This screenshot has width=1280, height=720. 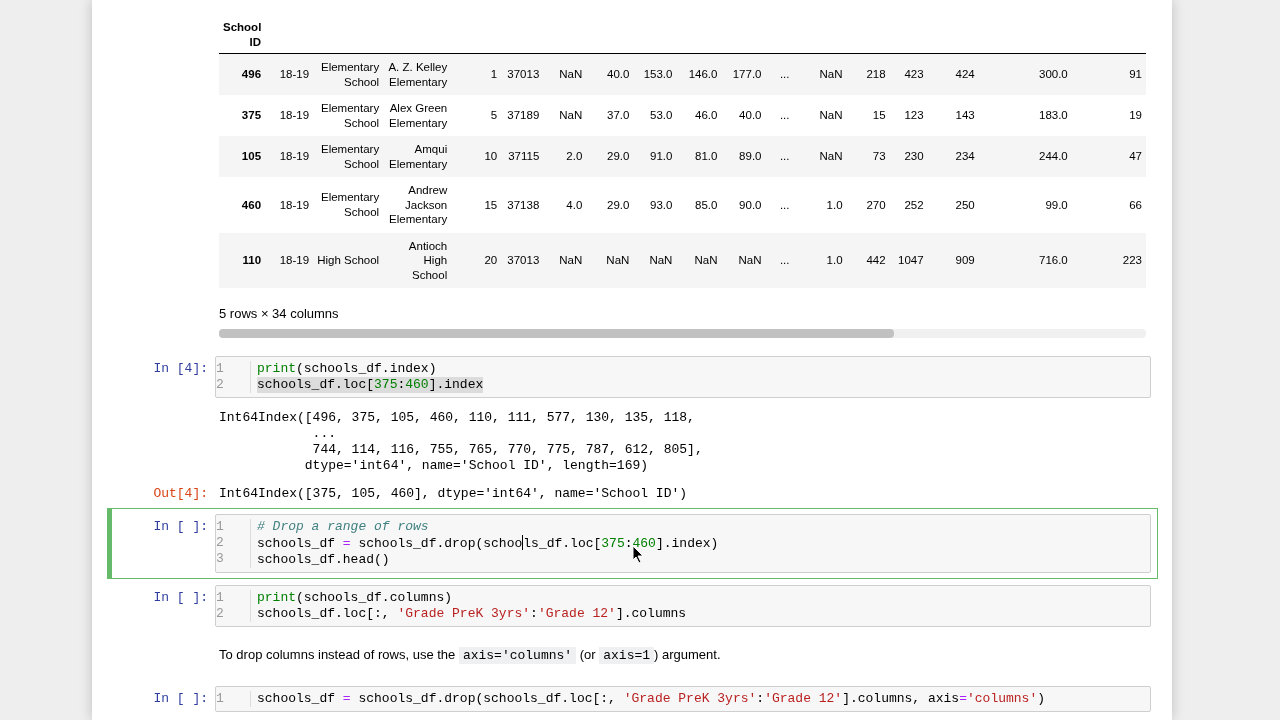 I want to click on table-cell: 177.0, so click(x=743, y=74).